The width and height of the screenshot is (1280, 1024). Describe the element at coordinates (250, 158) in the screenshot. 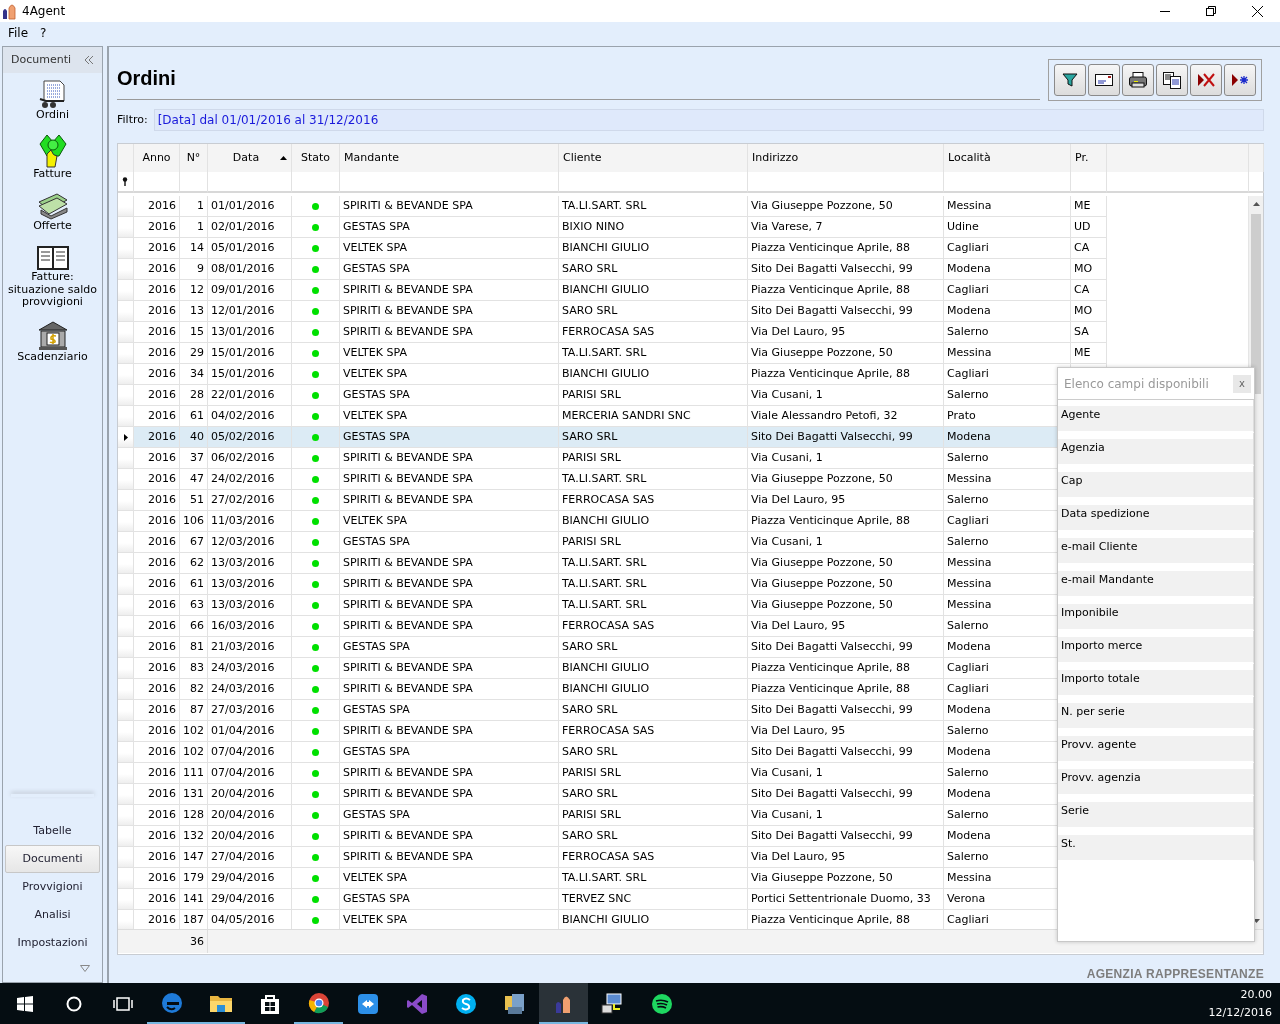

I see `column-header: Data` at that location.